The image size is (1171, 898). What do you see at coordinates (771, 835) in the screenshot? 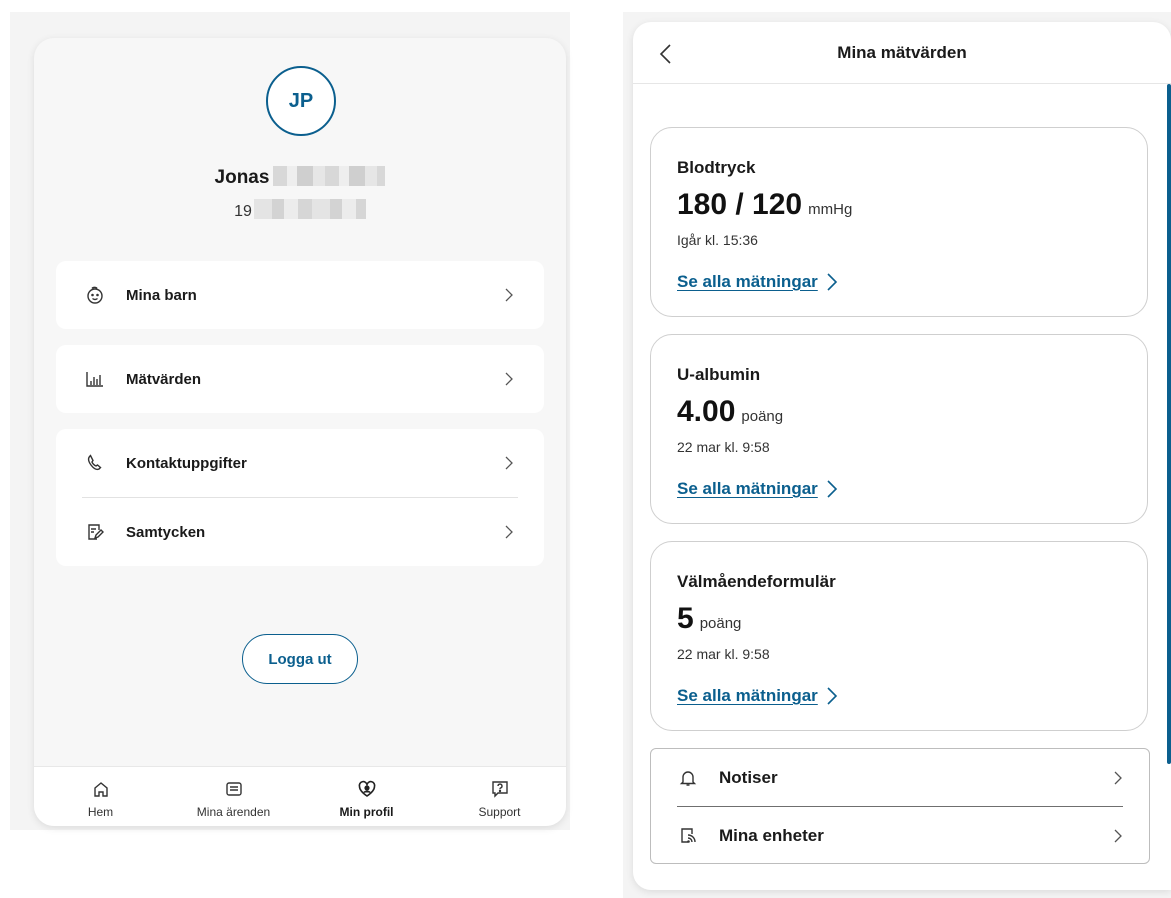
I see `settings-item-label: Mina enheter` at bounding box center [771, 835].